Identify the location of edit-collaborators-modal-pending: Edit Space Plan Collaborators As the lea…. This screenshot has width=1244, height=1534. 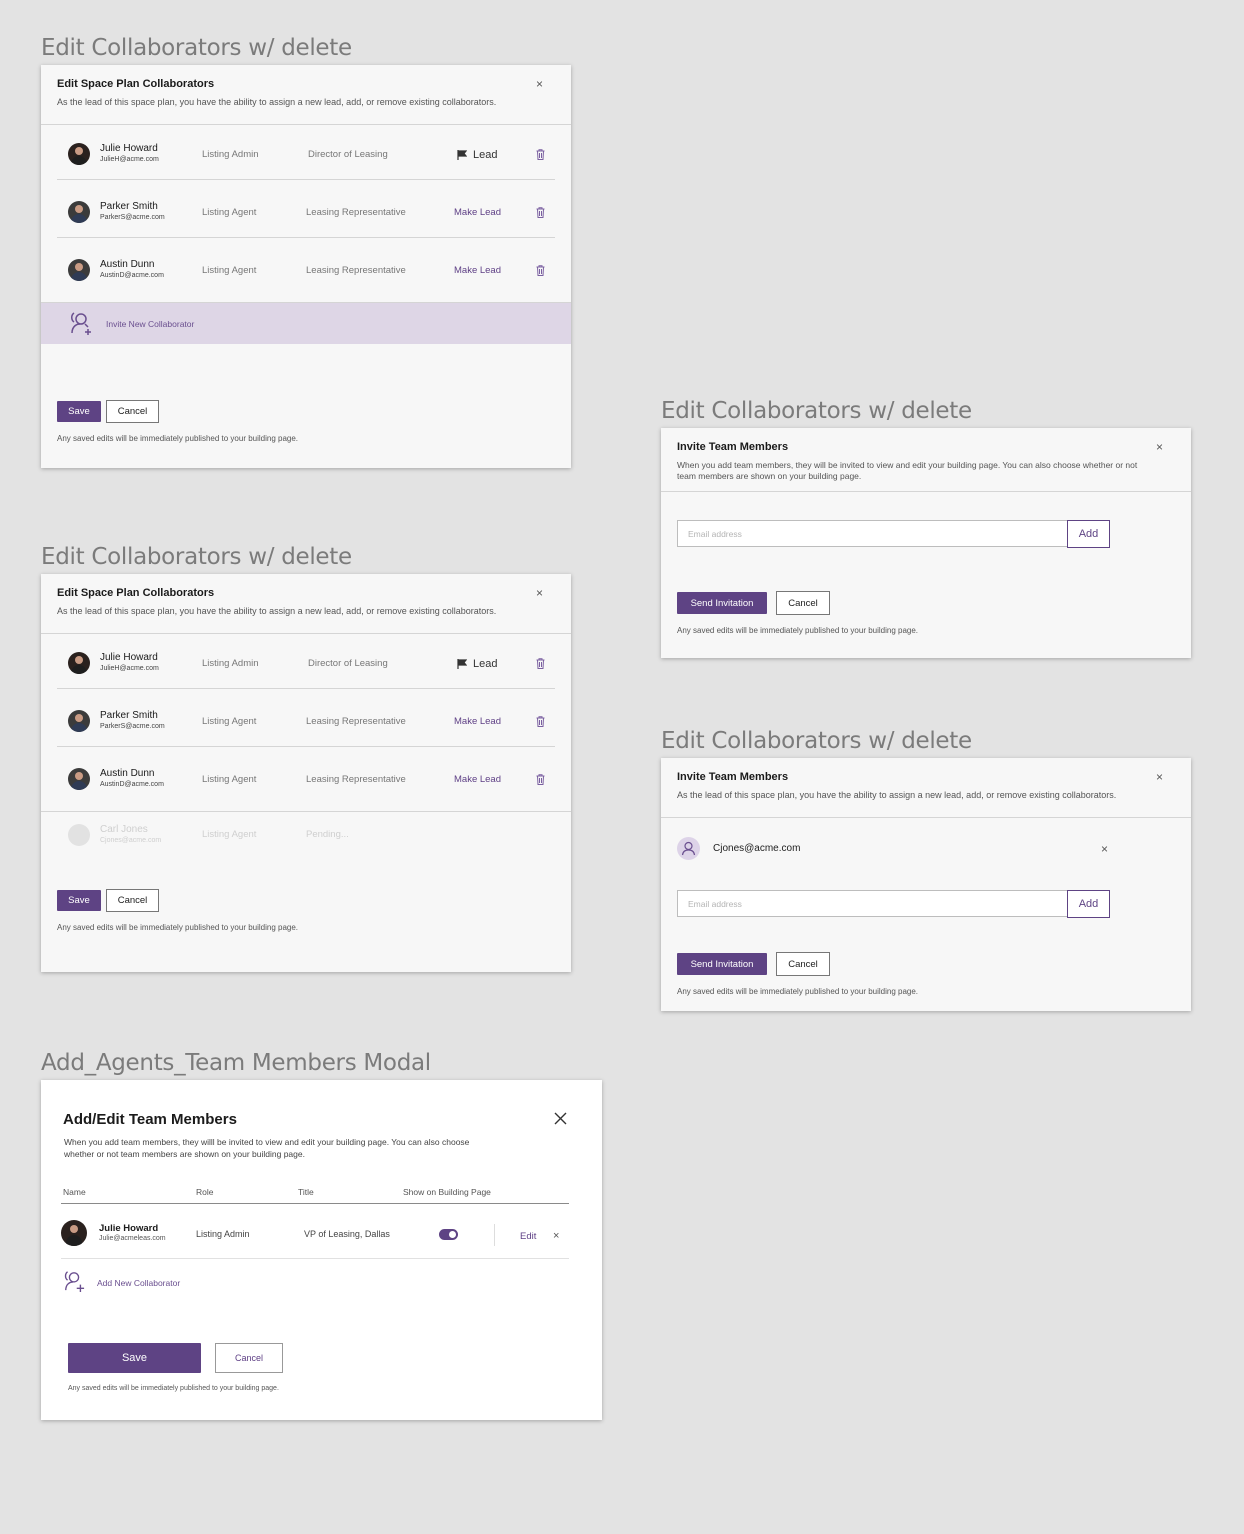
(306, 773).